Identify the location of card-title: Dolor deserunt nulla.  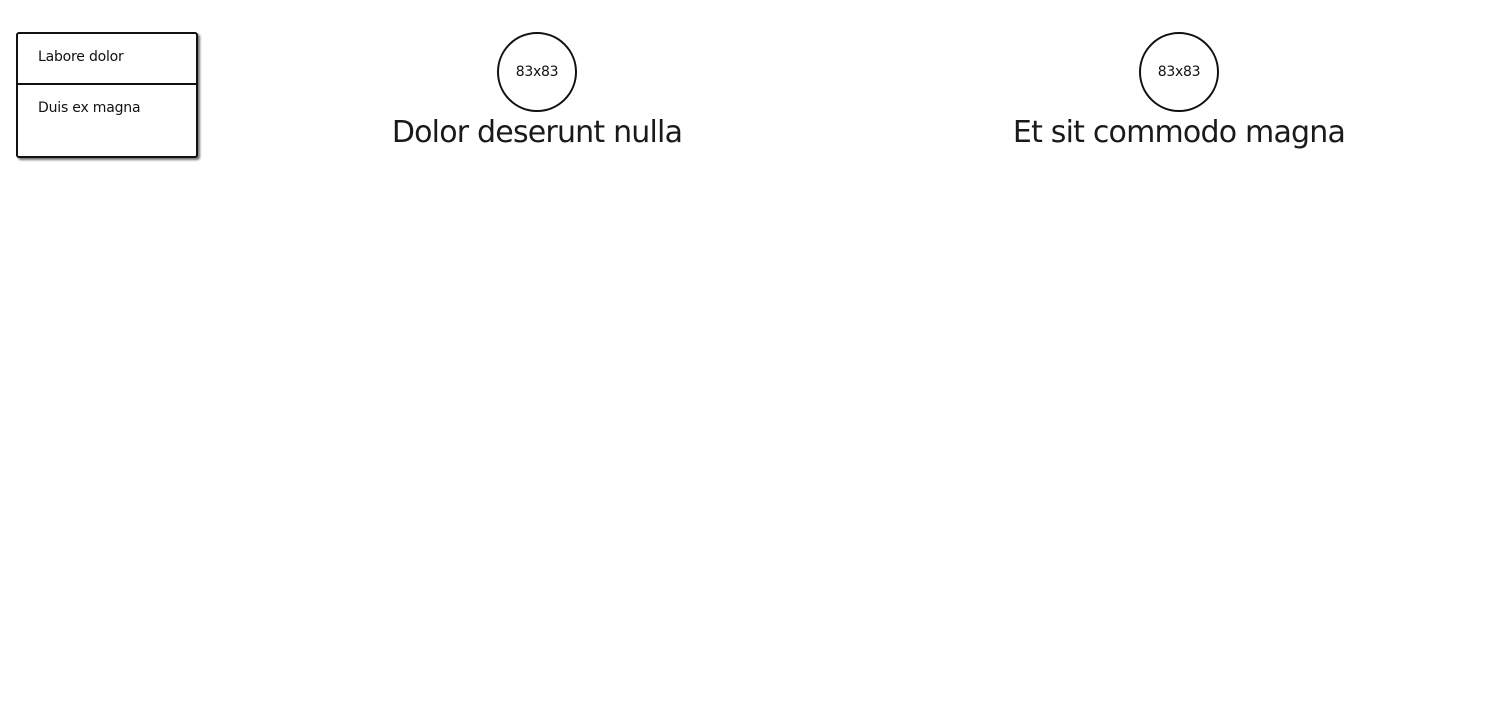
(537, 132).